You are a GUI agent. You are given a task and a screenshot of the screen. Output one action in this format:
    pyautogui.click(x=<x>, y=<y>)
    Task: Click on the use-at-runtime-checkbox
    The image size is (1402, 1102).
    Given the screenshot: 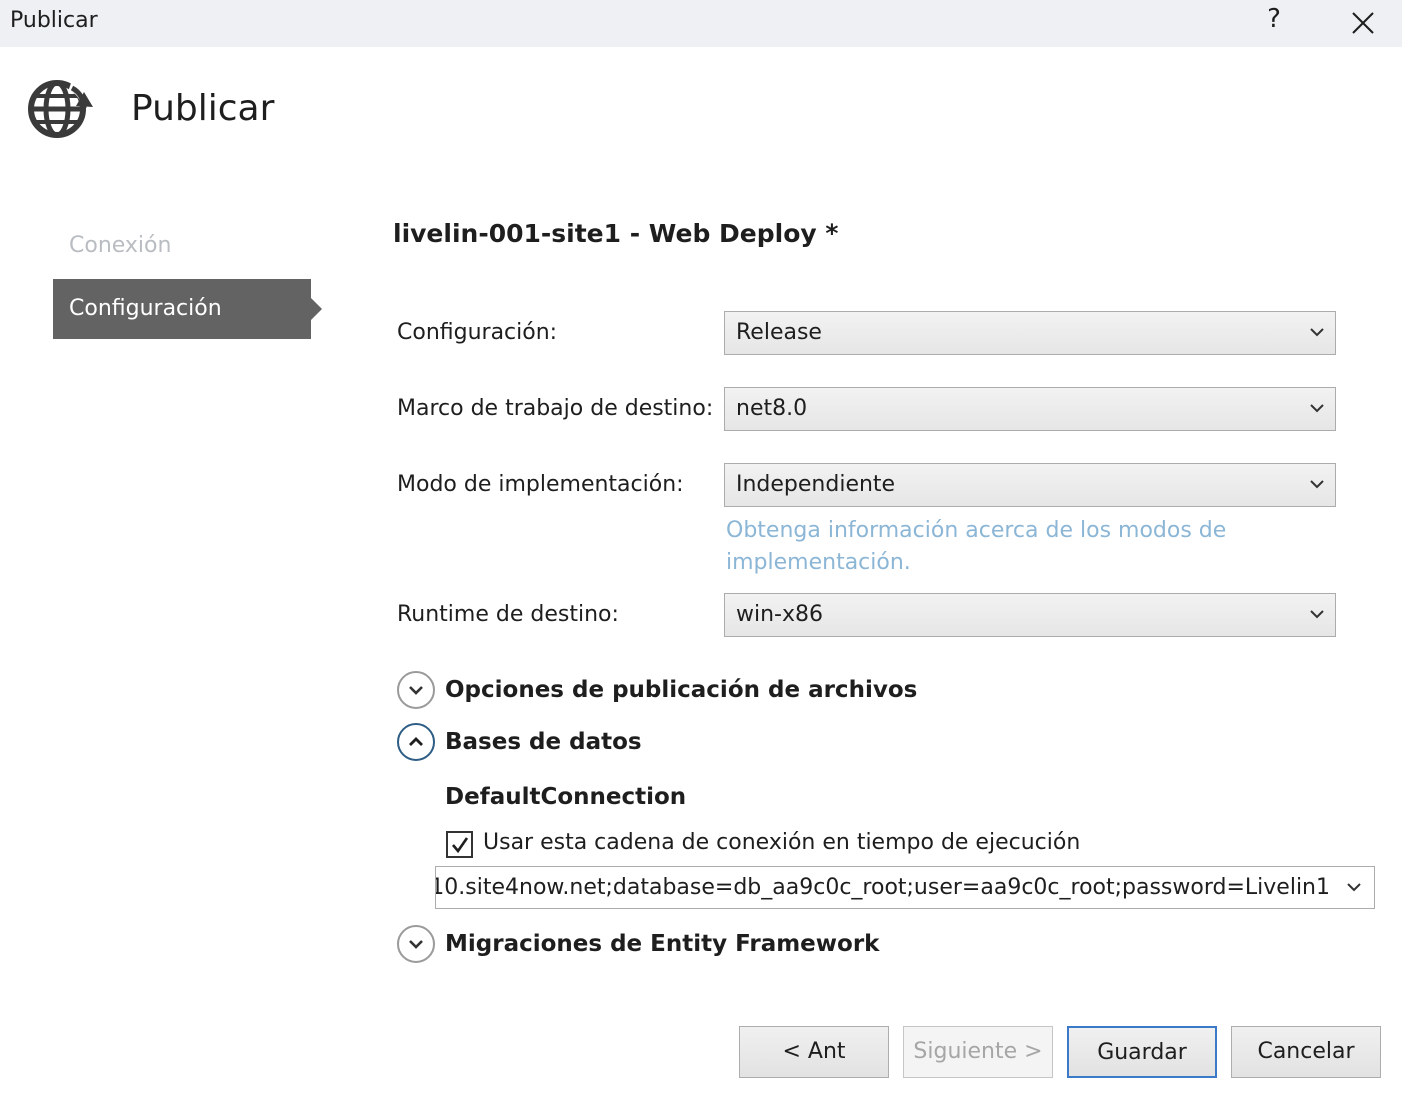 What is the action you would take?
    pyautogui.click(x=459, y=844)
    